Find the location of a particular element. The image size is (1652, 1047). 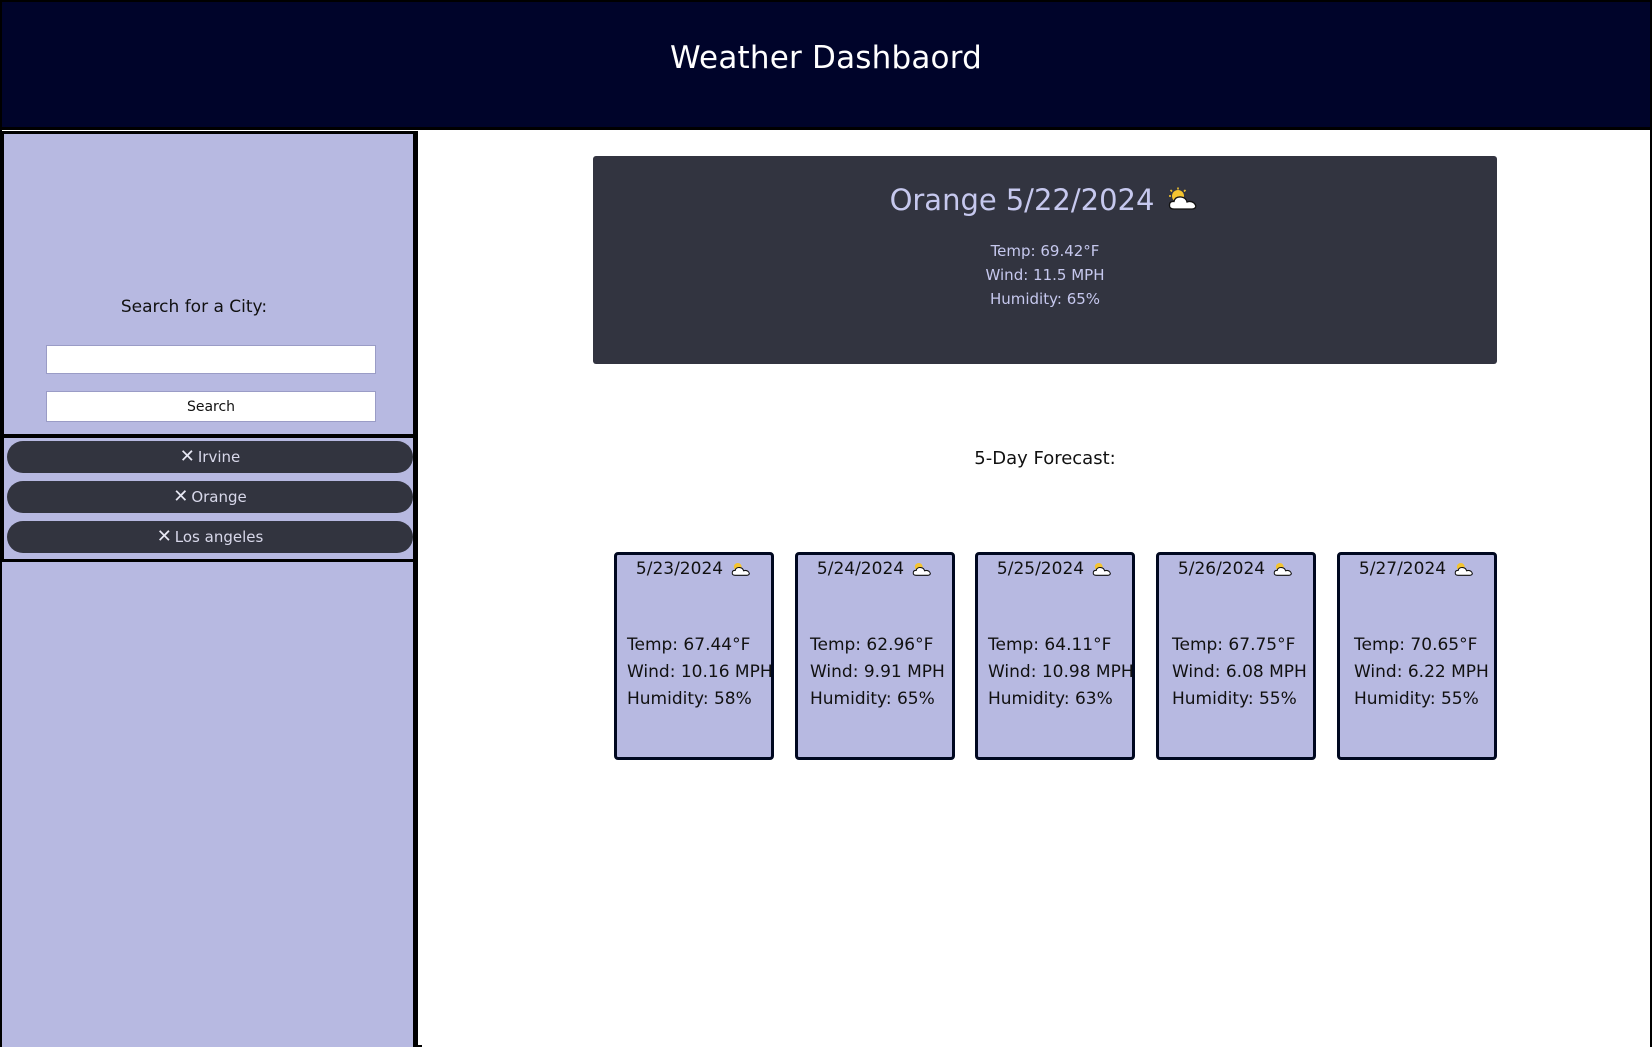

forecast-card-header: 5/26/2024 is located at coordinates (1236, 569).